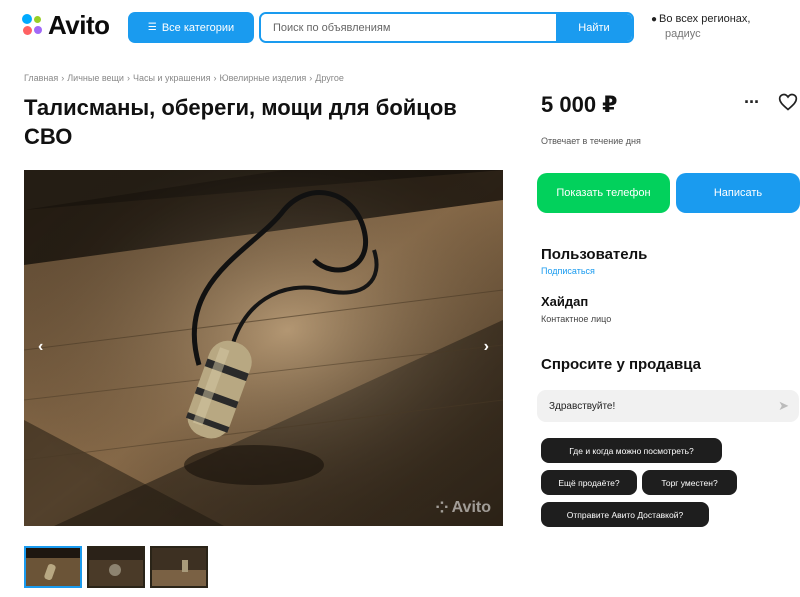 This screenshot has height=597, width=800. I want to click on search-button: Найти, so click(594, 27).